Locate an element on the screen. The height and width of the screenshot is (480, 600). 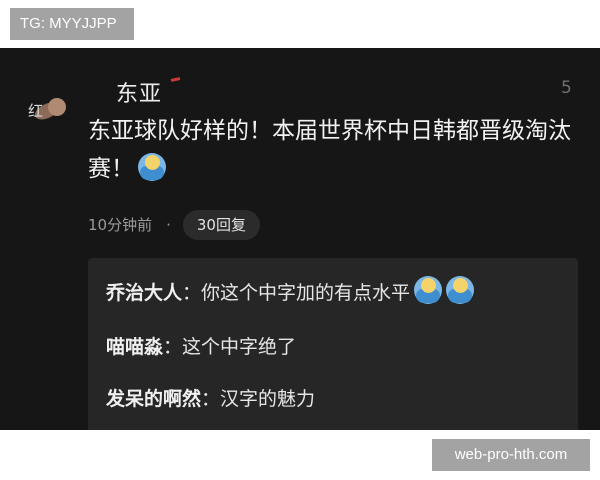
comment-username: 东亚 is located at coordinates (139, 92).